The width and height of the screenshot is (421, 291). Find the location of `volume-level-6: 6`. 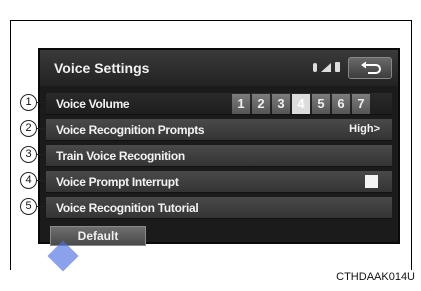

volume-level-6: 6 is located at coordinates (341, 104).